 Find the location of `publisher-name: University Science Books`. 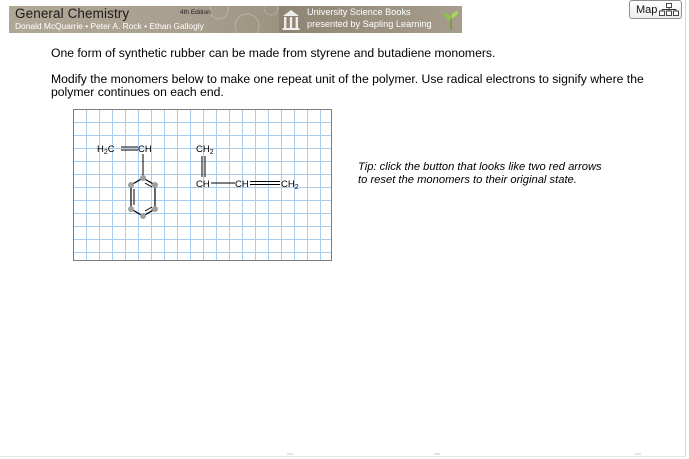

publisher-name: University Science Books is located at coordinates (359, 12).